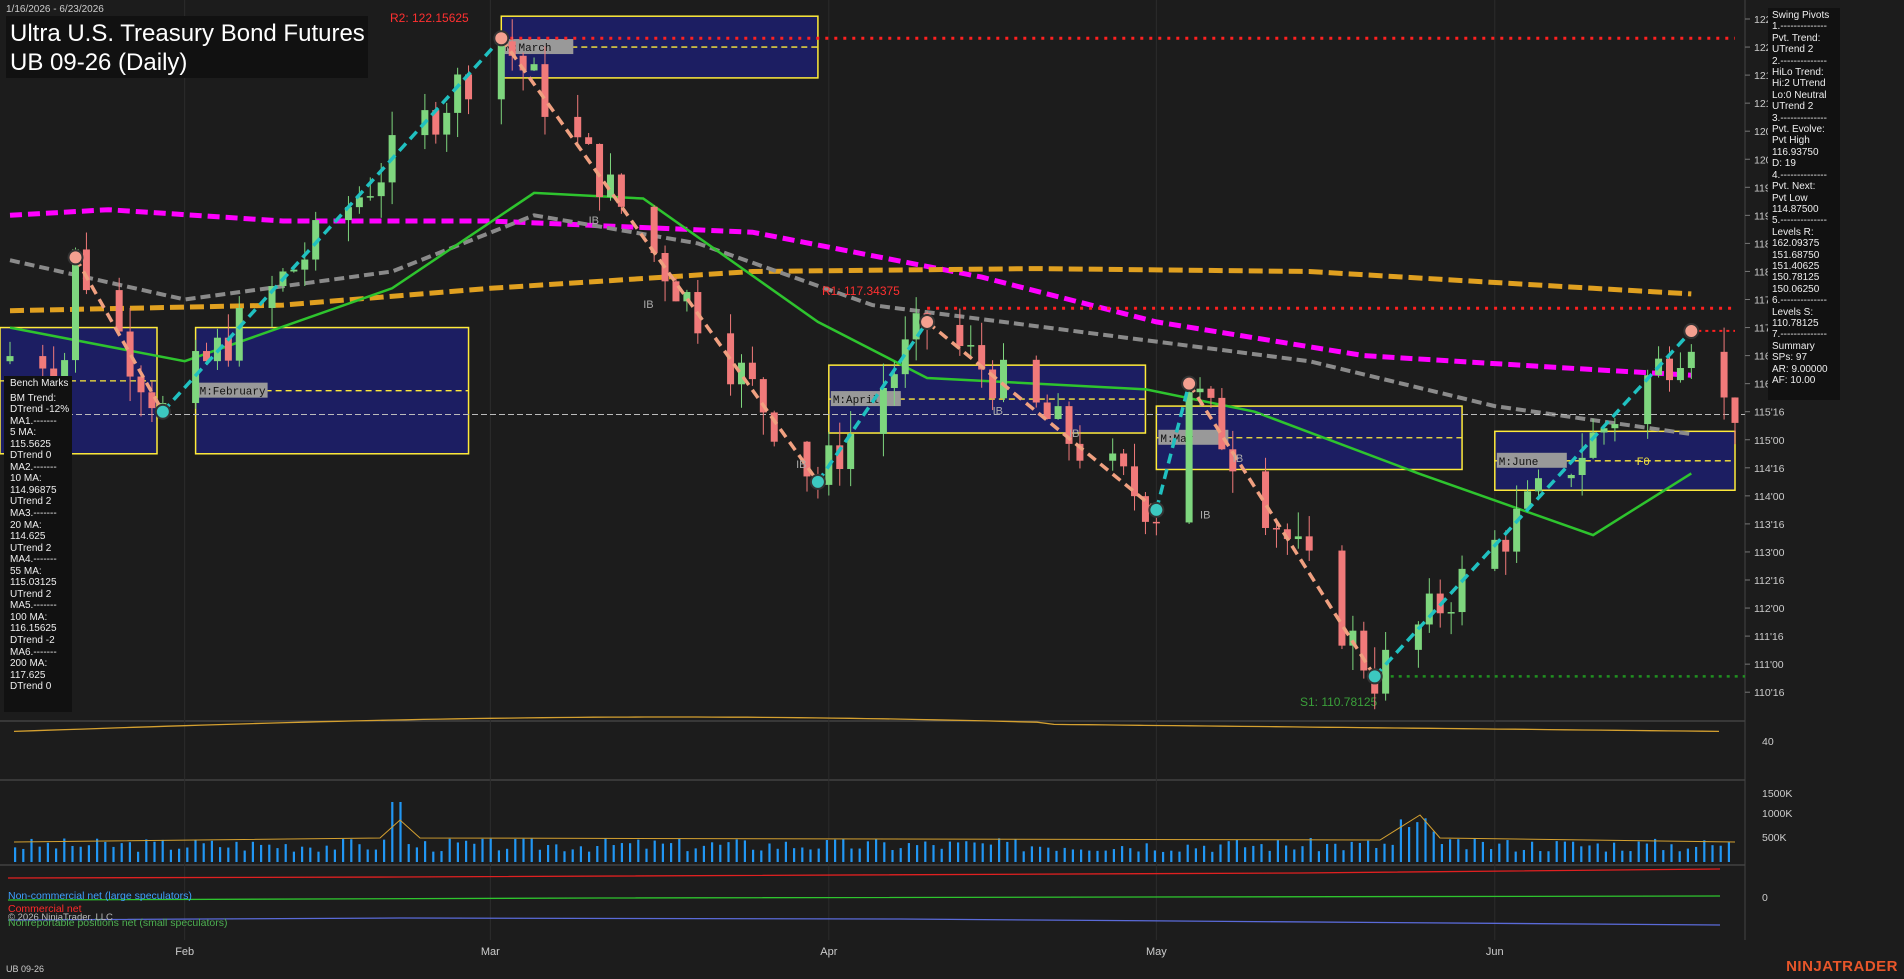 The image size is (1904, 979). I want to click on nonreportable-net-line, so click(864, 898).